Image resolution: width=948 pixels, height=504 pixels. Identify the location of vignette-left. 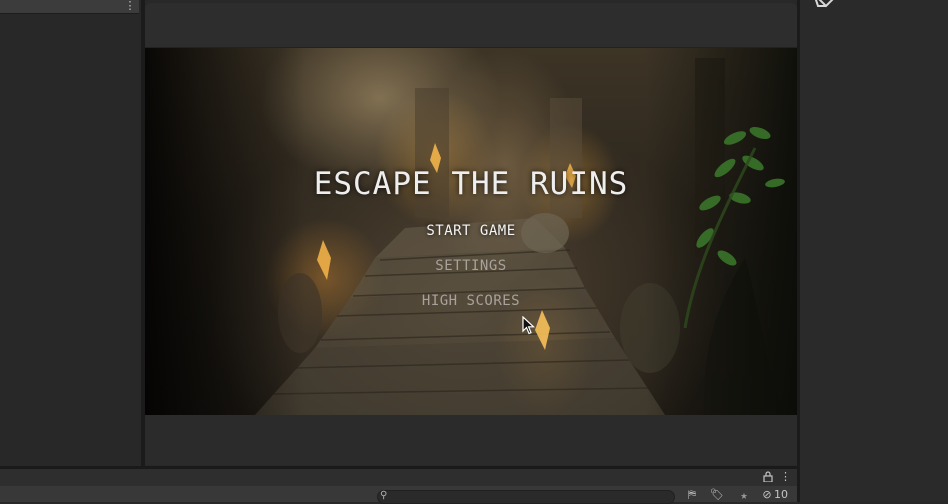
(225, 231).